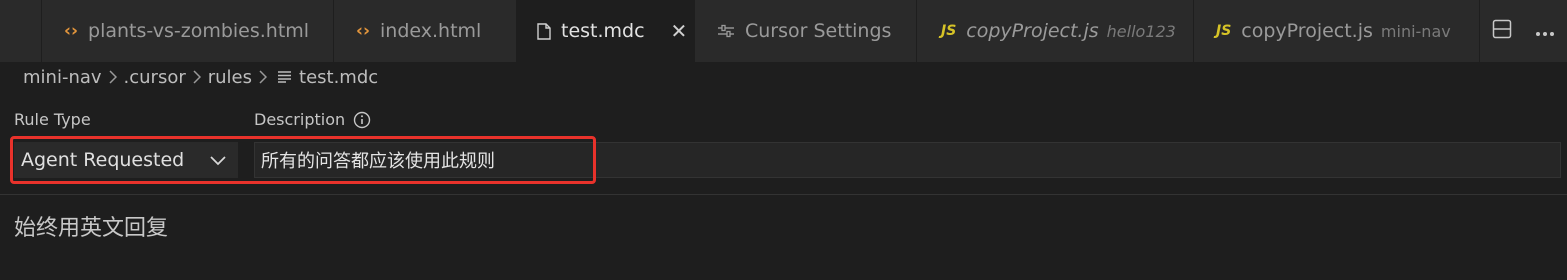 The image size is (1567, 280). What do you see at coordinates (155, 77) in the screenshot?
I see `breadcrumb-item: .cursor` at bounding box center [155, 77].